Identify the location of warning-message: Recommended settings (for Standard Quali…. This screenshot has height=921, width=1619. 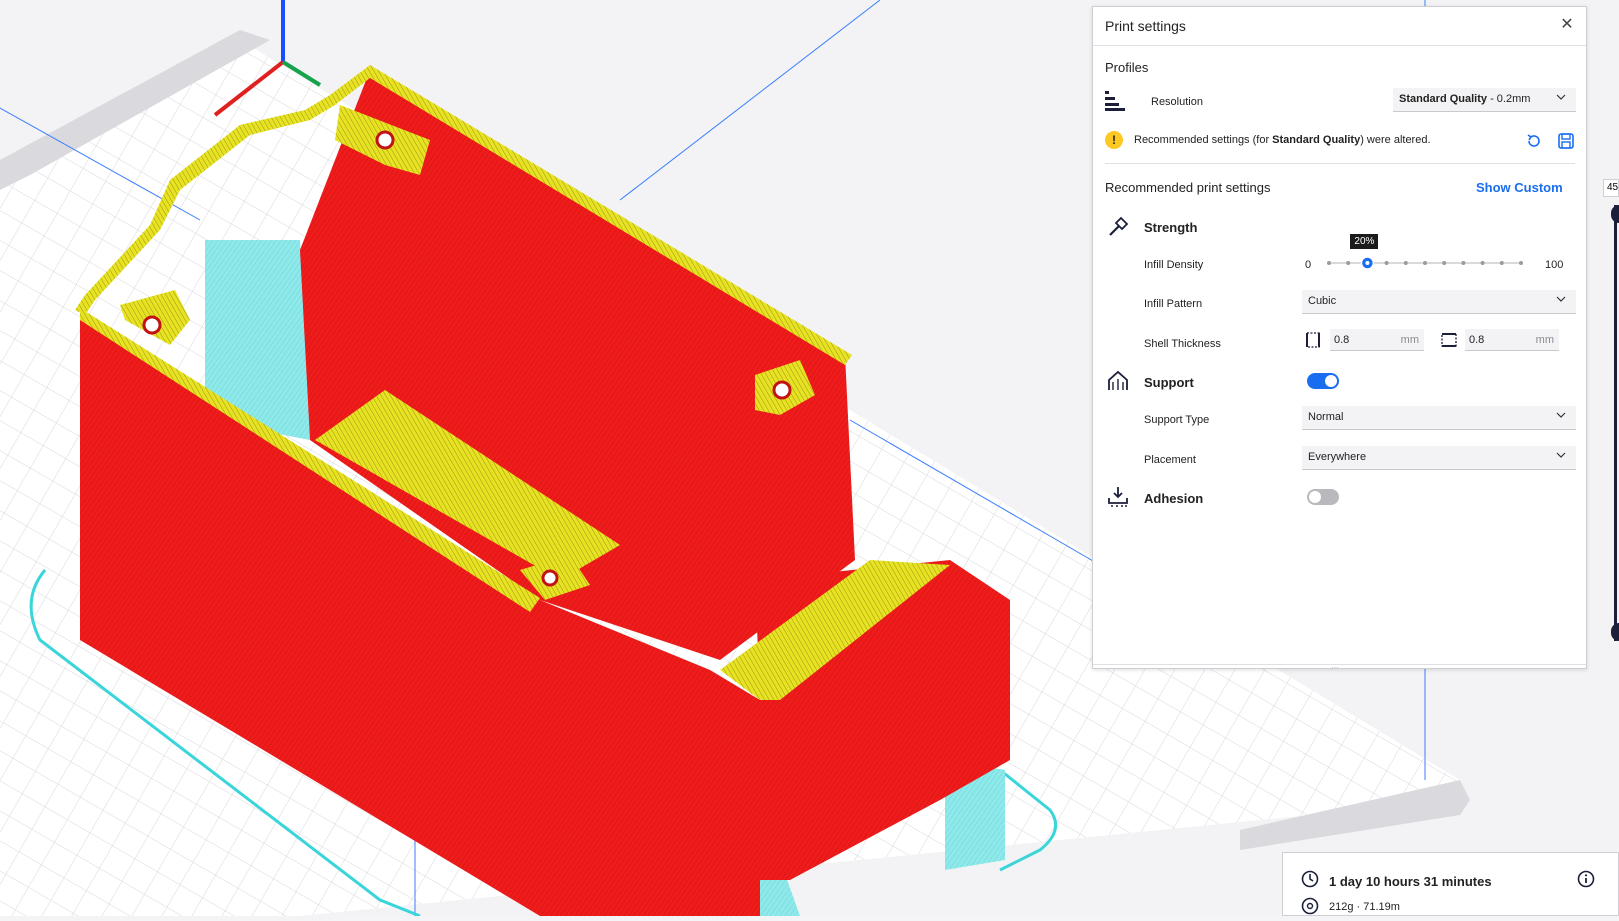
(1282, 140).